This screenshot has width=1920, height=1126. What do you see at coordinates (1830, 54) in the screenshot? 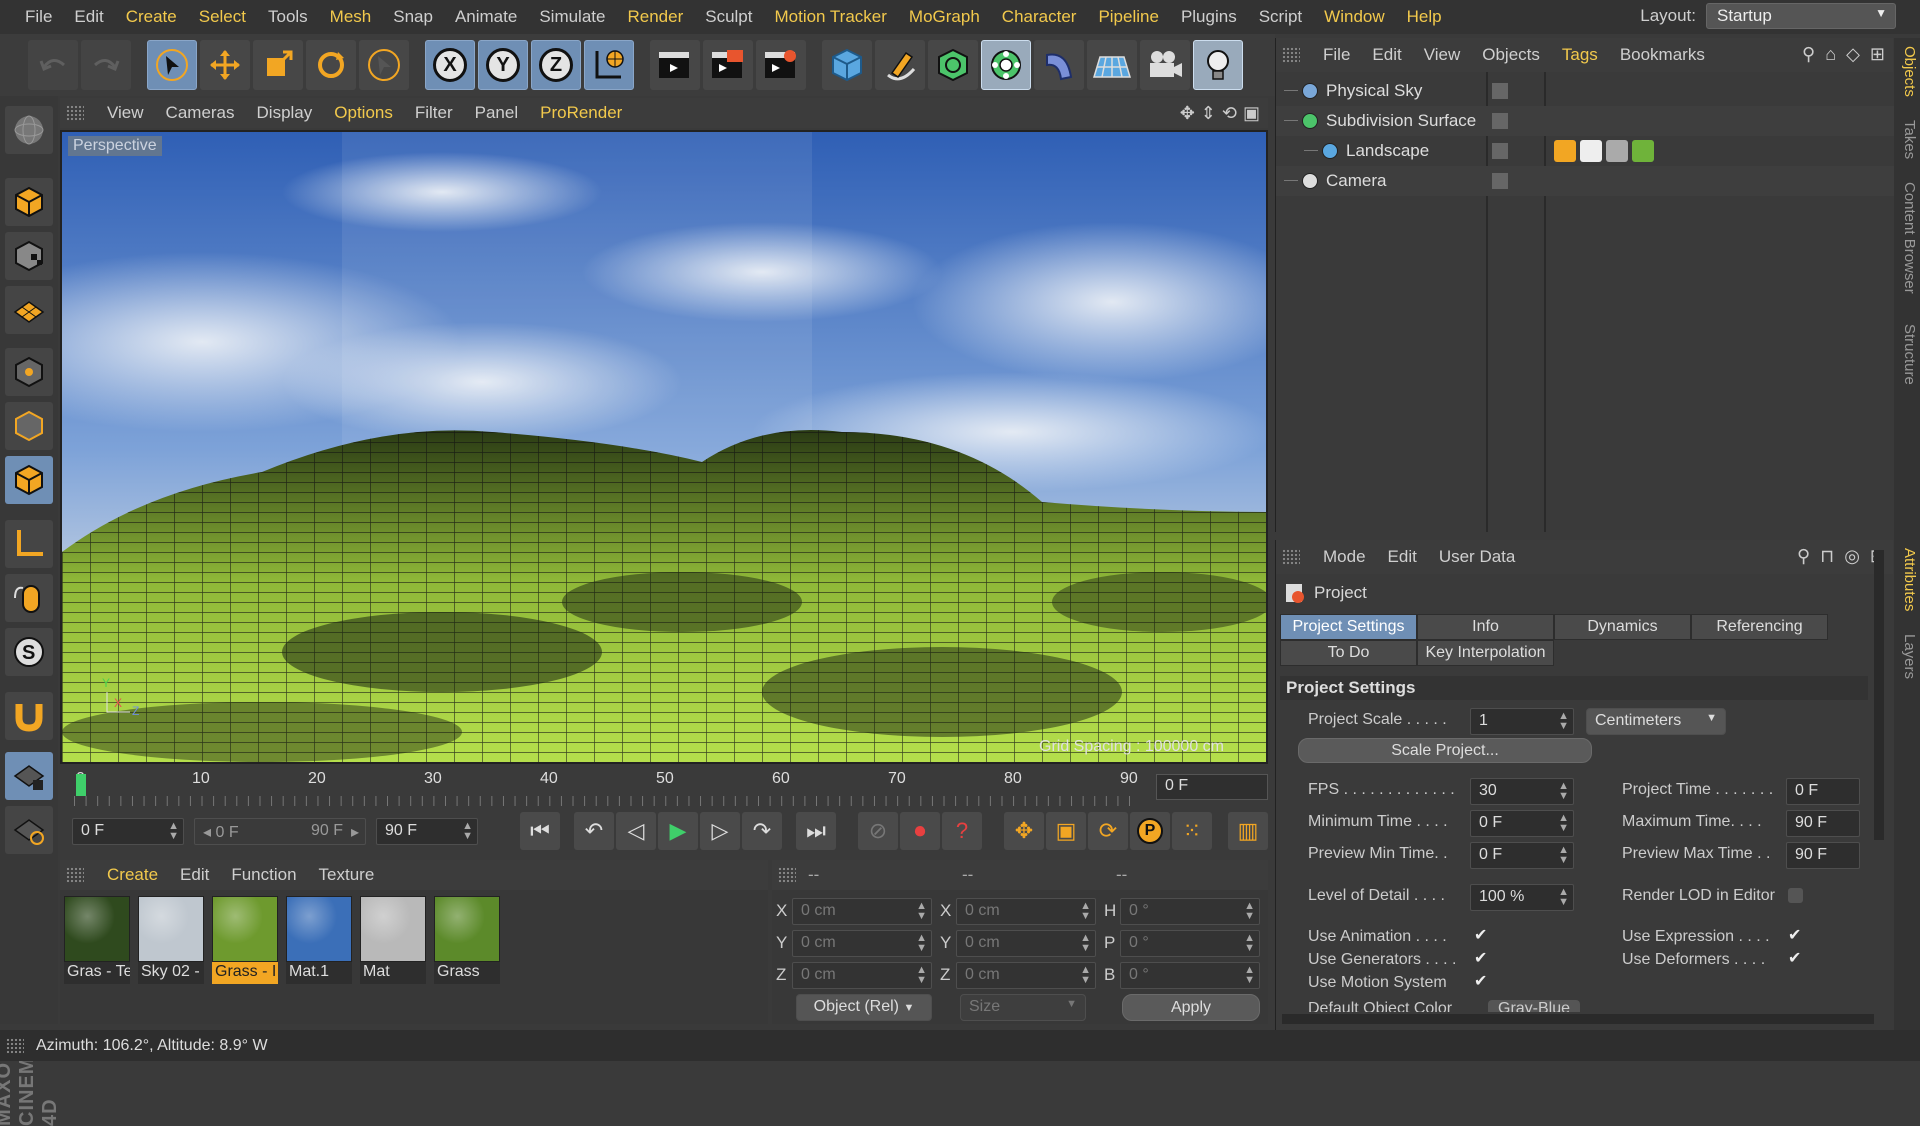
I see `home-icon: ⌂` at bounding box center [1830, 54].